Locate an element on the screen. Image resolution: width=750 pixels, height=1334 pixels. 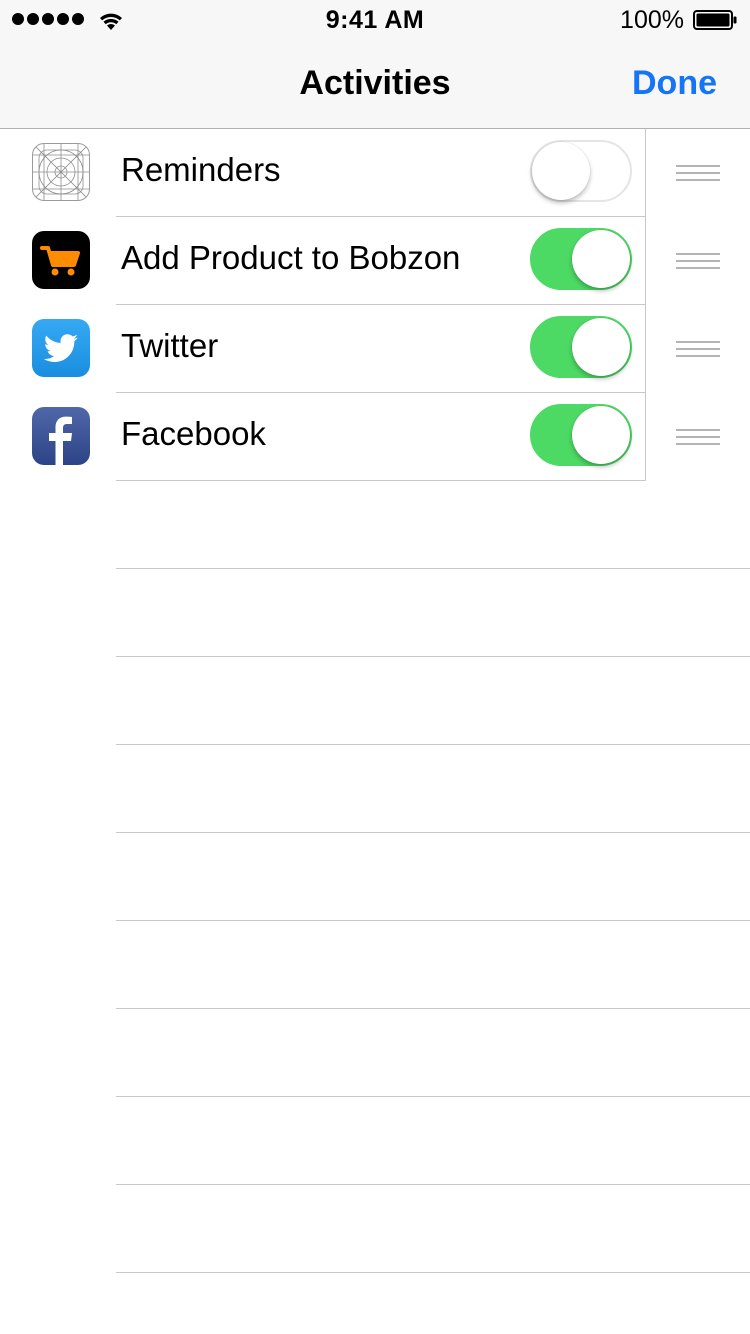
facebook-toggle is located at coordinates (581, 435).